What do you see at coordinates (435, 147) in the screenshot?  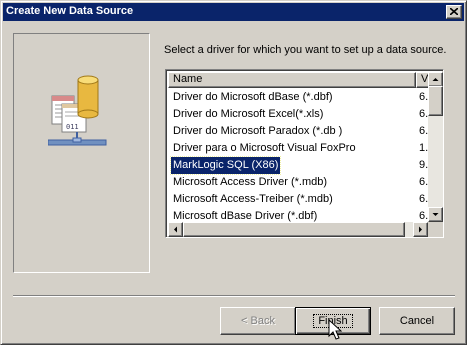 I see `vertical-scrollbar` at bounding box center [435, 147].